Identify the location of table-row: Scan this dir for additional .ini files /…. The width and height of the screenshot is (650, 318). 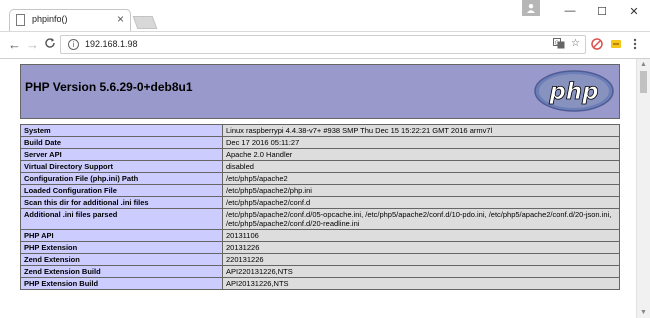
(320, 202).